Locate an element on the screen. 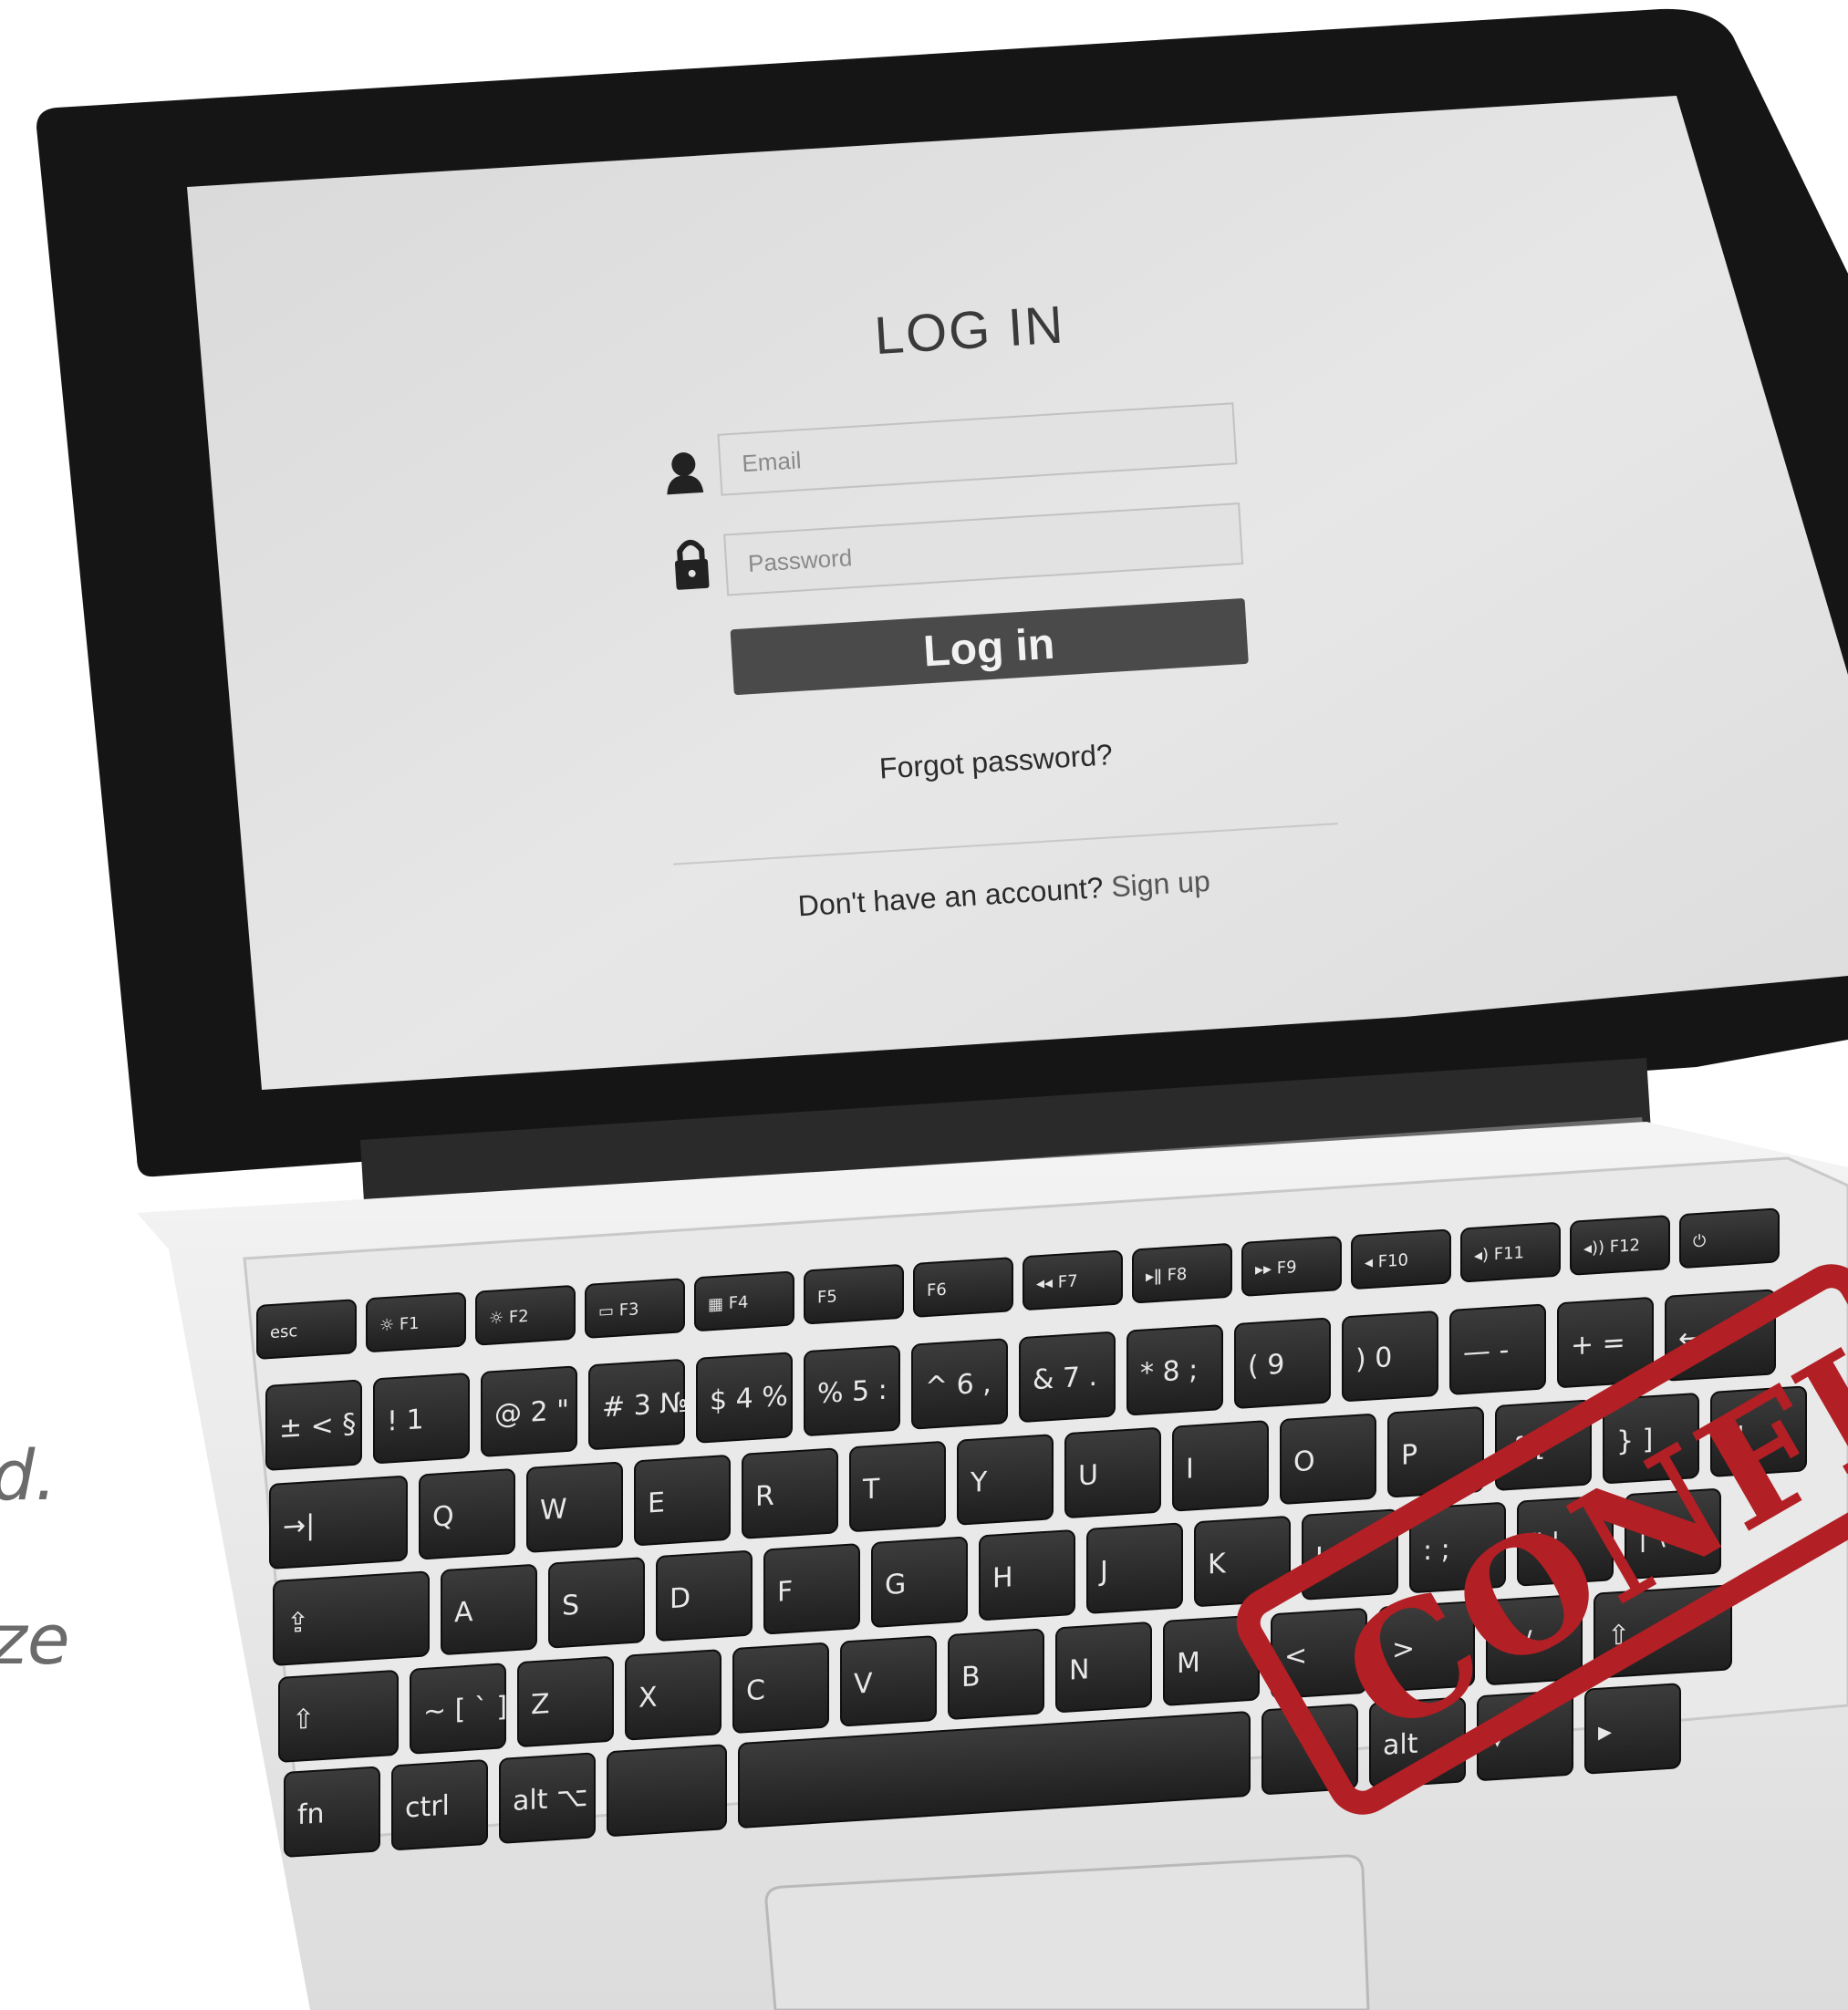  key-top-row-1: Q is located at coordinates (467, 1513).